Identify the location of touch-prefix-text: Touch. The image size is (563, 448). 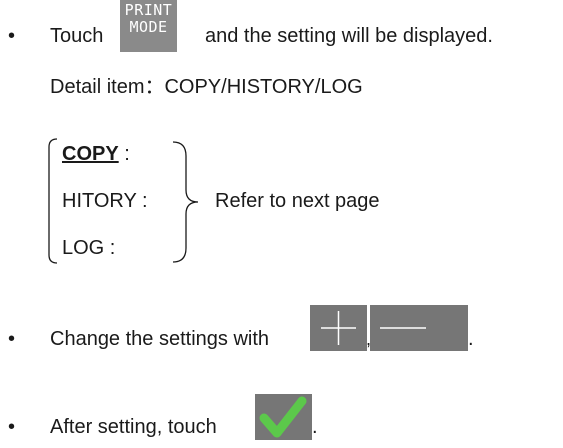
(77, 36).